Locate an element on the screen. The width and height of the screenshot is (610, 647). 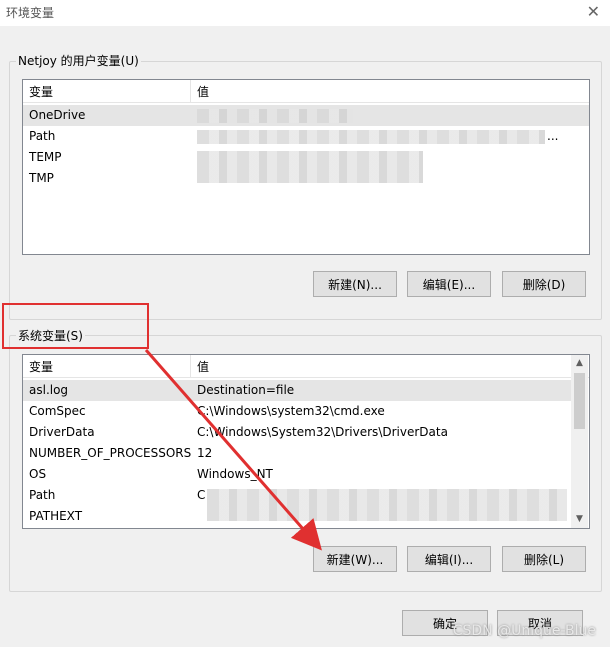
watermark: CSDN @Unique-Blue is located at coordinates (524, 631).